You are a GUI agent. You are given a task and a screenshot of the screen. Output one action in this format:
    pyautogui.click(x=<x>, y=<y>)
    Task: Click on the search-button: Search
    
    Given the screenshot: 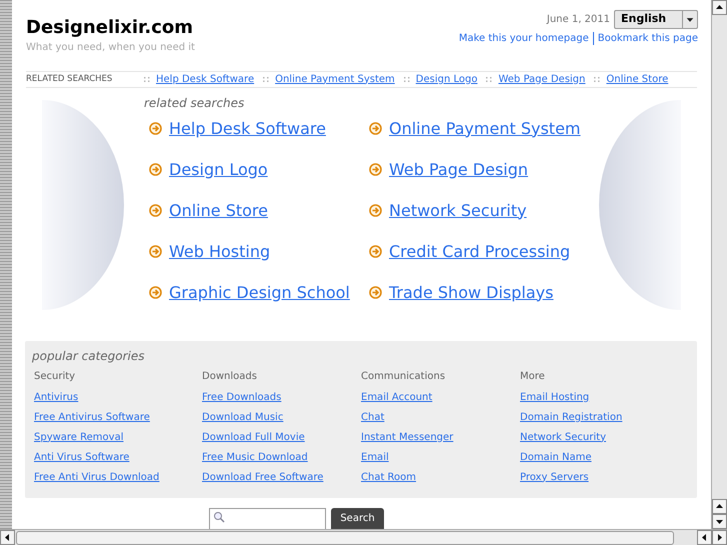 What is the action you would take?
    pyautogui.click(x=357, y=518)
    